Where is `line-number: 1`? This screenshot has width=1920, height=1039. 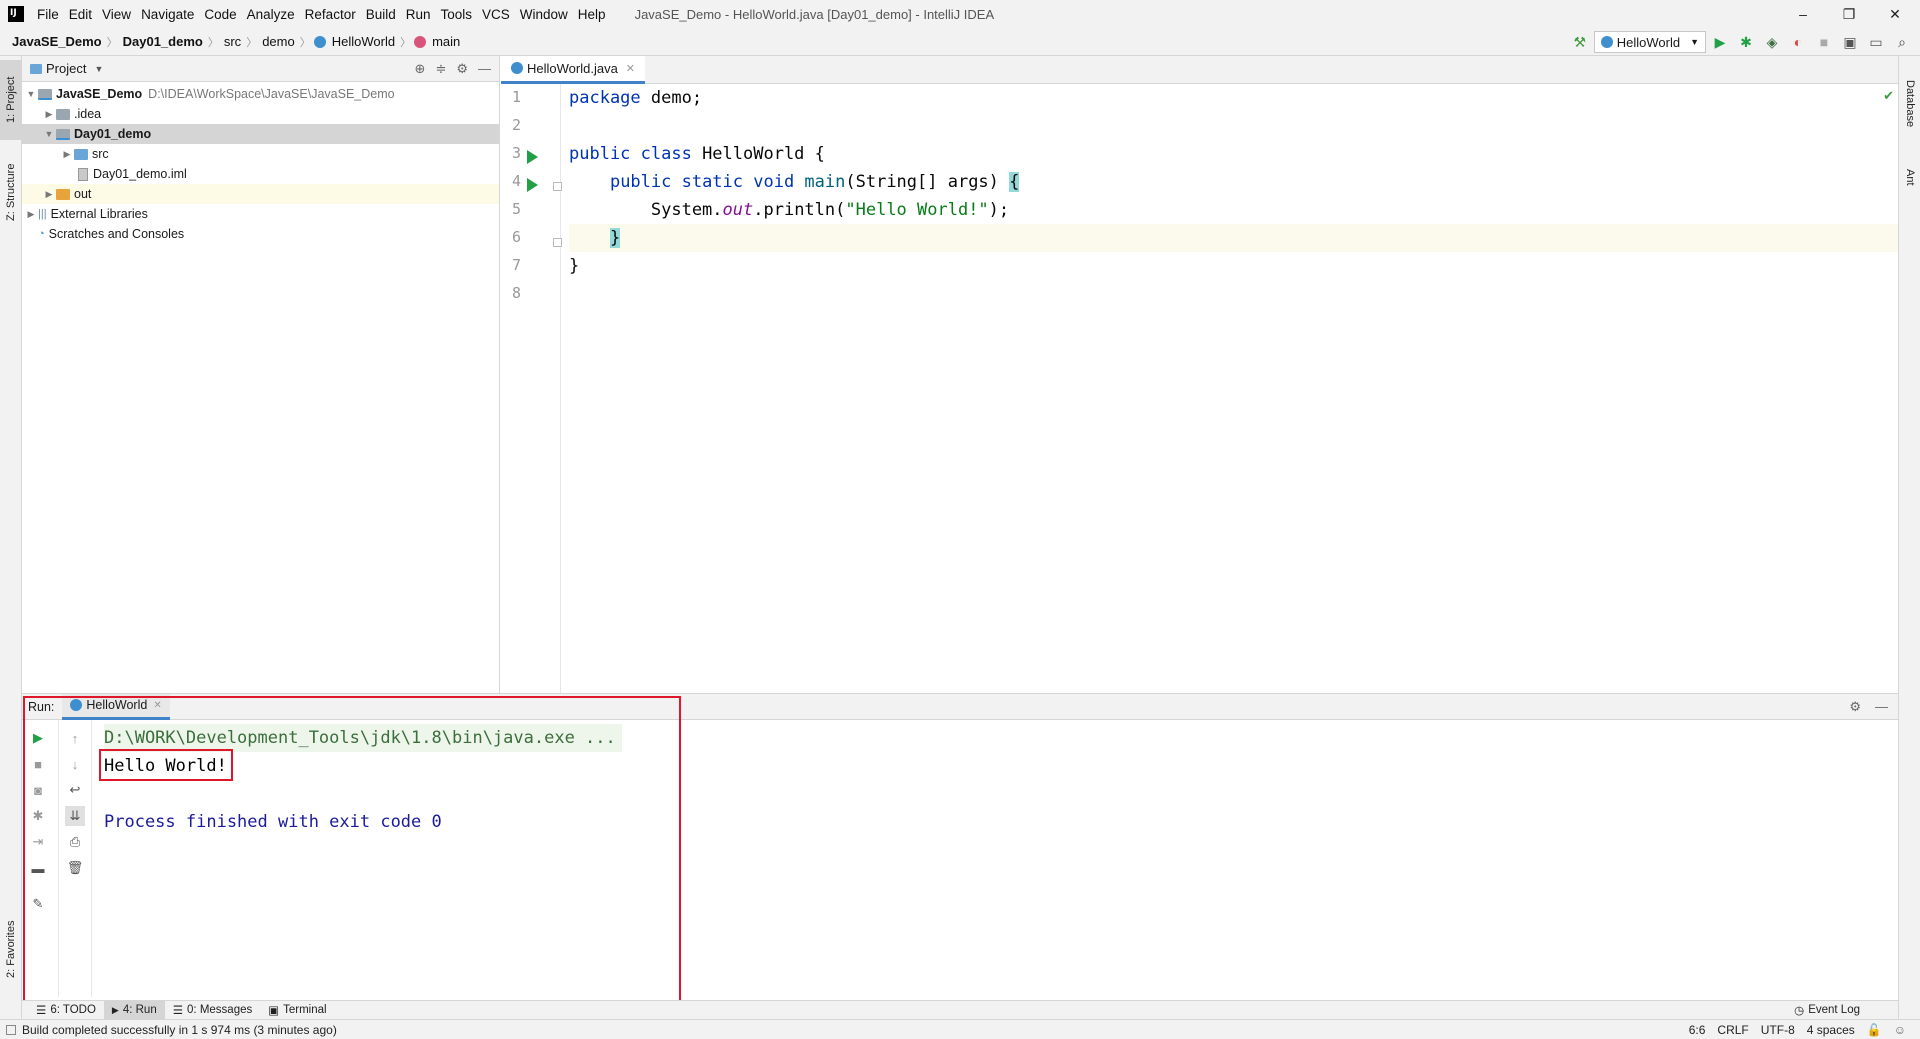
line-number: 1 is located at coordinates (516, 97).